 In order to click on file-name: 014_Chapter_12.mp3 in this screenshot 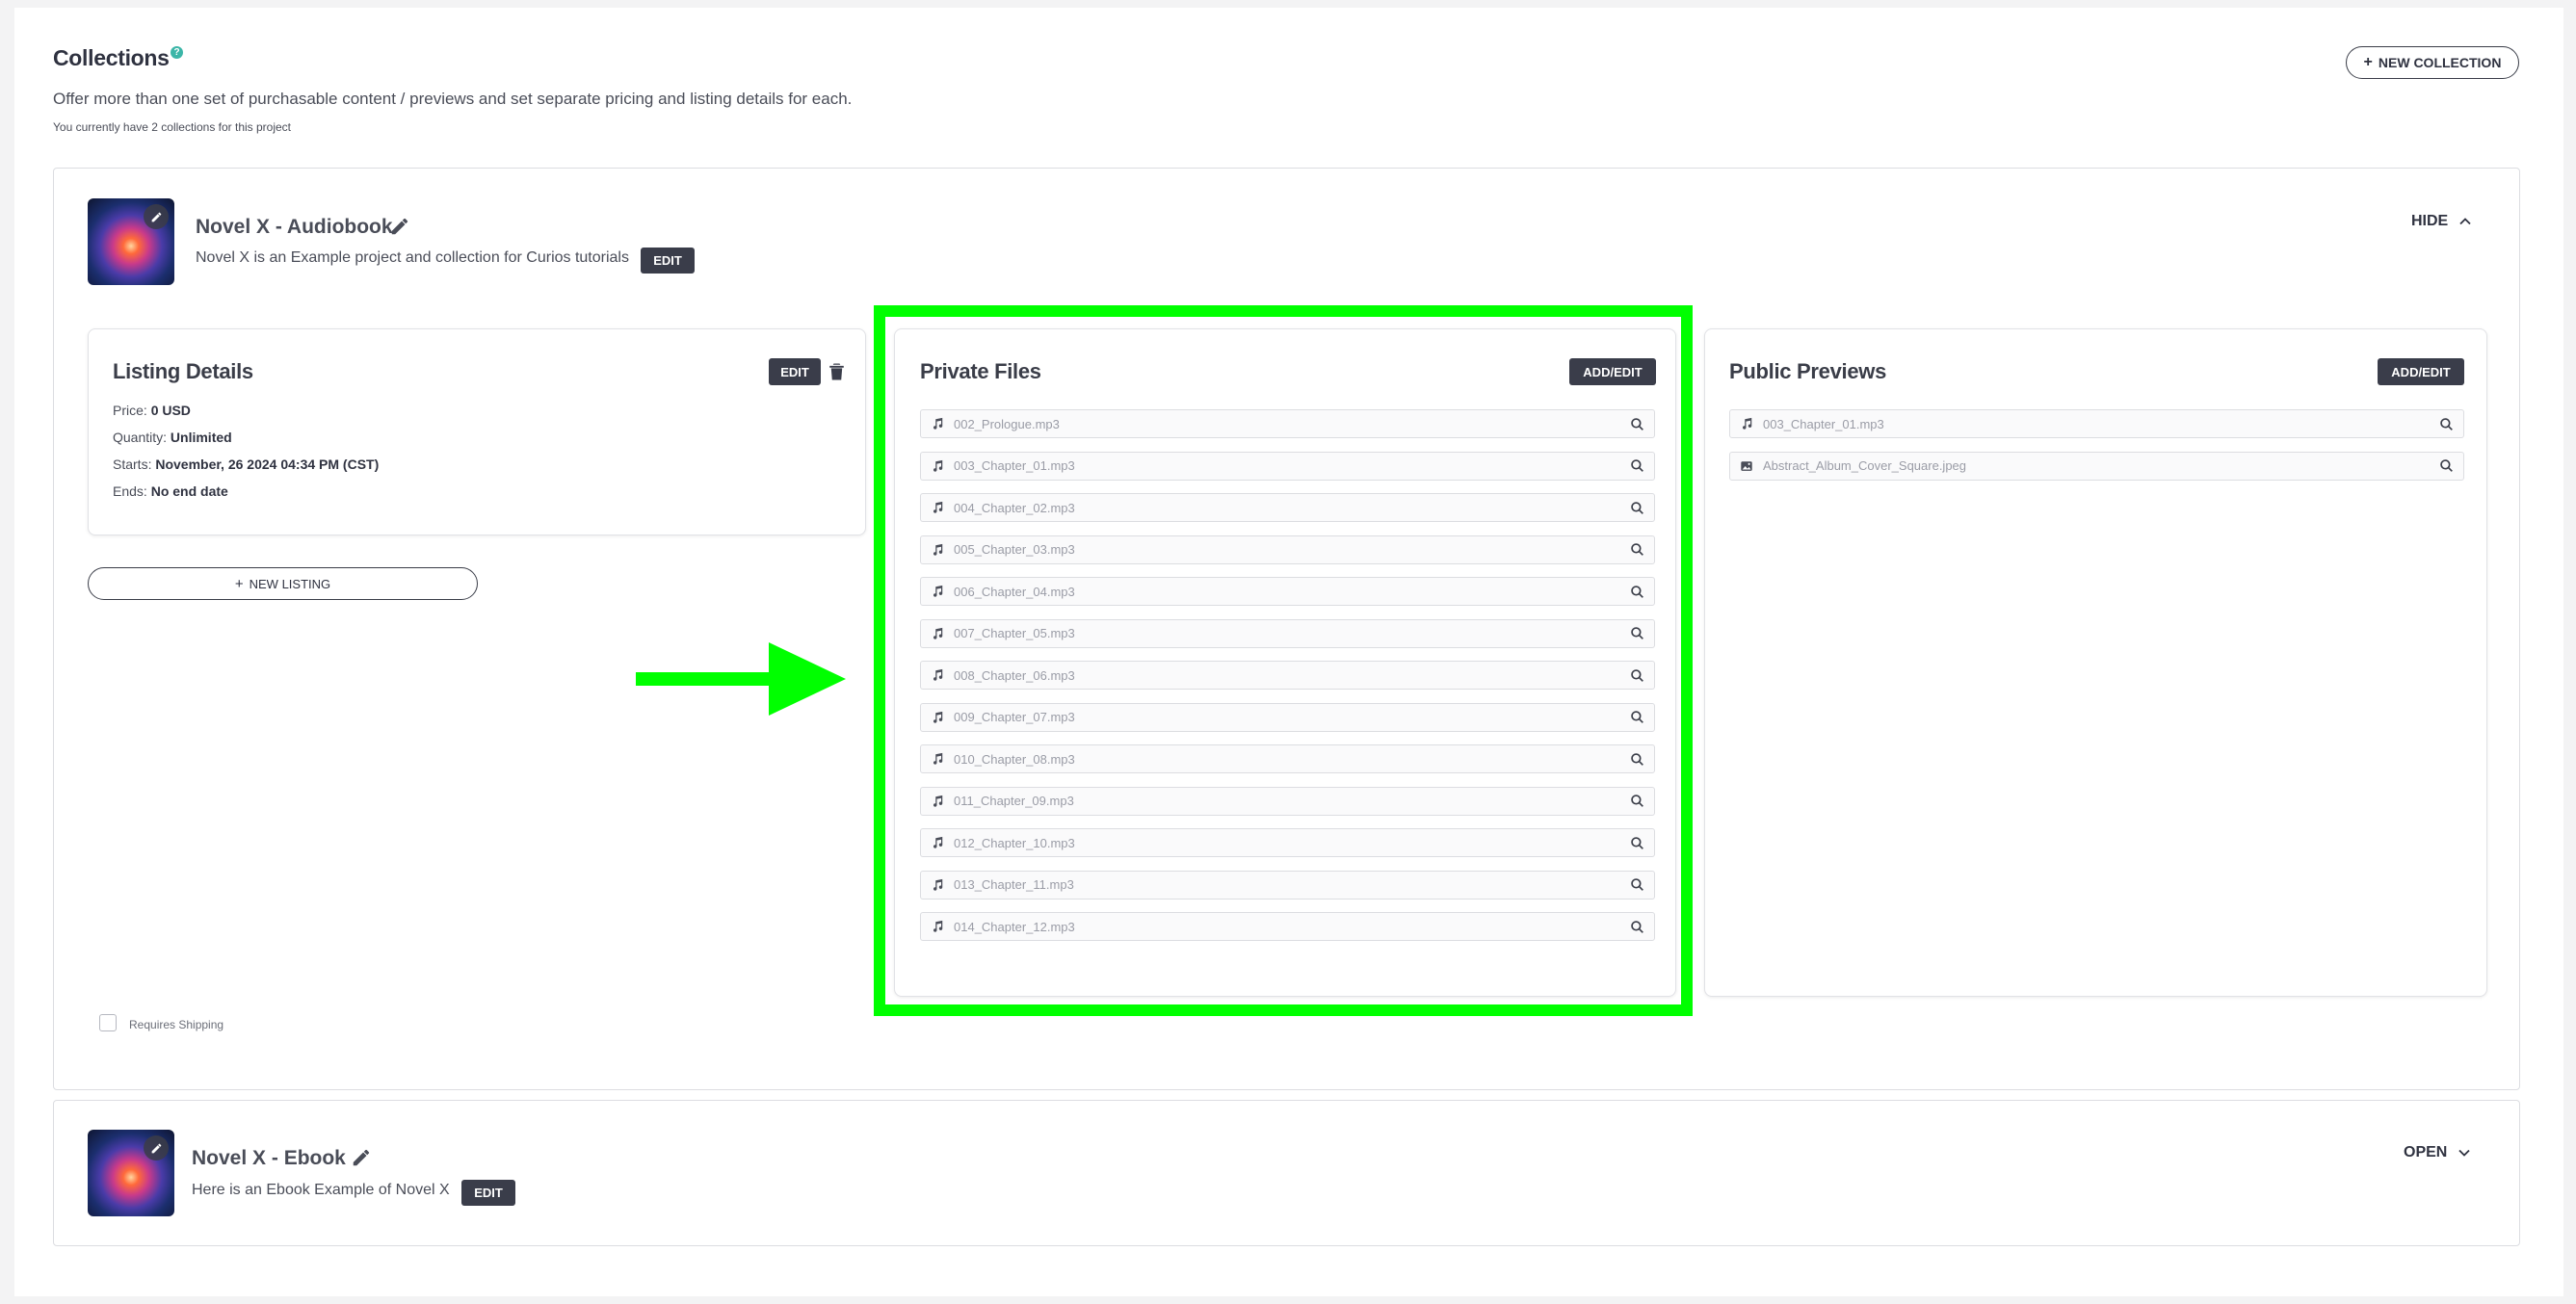, I will do `click(1015, 926)`.